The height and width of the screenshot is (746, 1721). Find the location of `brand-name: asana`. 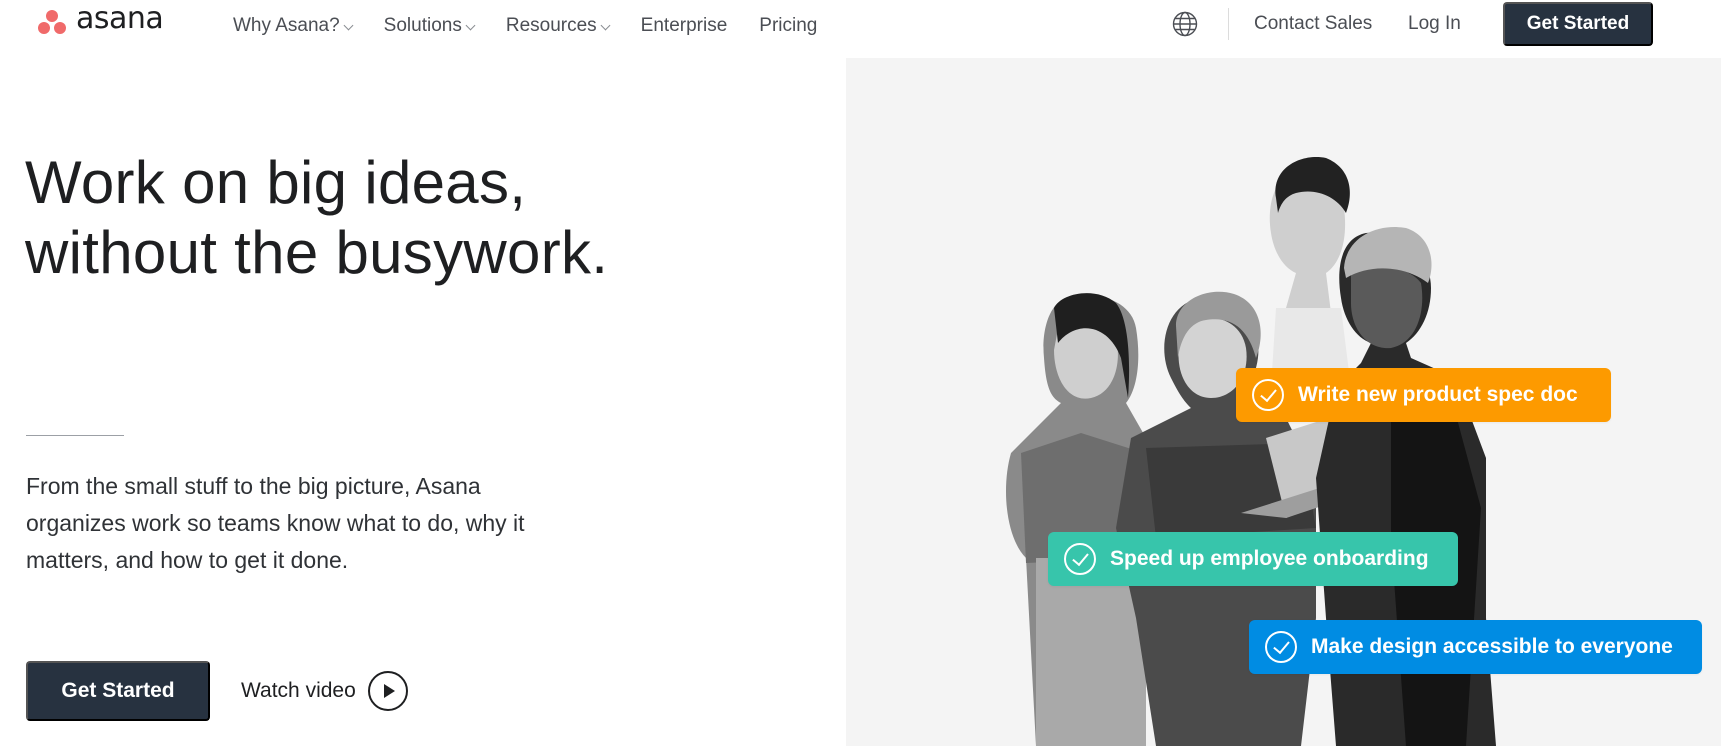

brand-name: asana is located at coordinates (120, 18).